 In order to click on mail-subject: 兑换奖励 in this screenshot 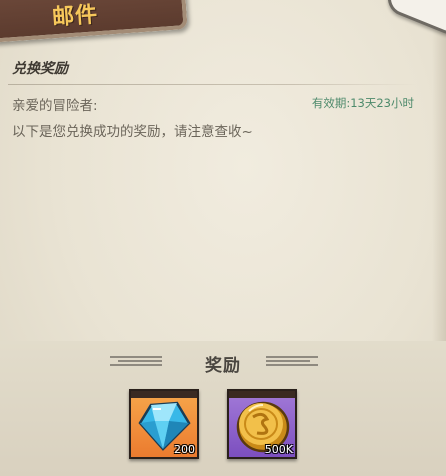, I will do `click(40, 69)`.